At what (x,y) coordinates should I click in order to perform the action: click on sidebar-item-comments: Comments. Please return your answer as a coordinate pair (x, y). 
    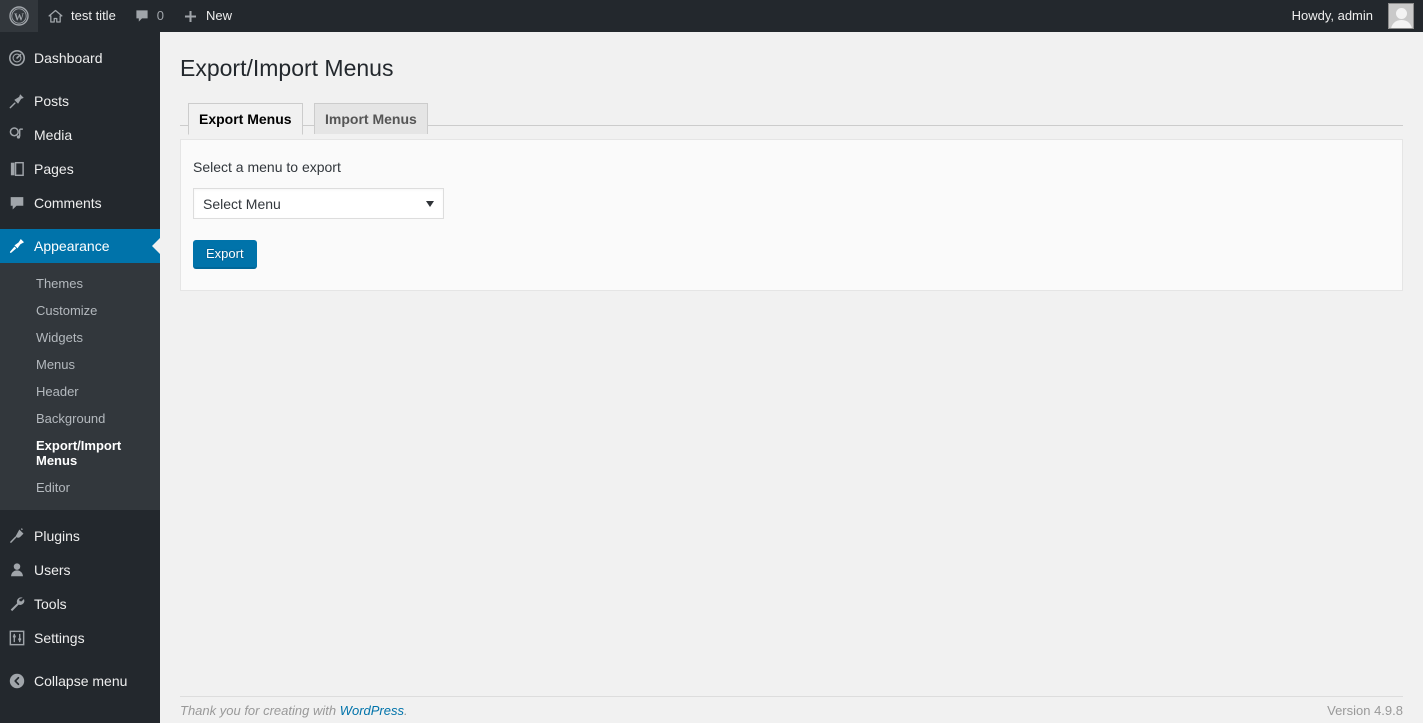
    Looking at the image, I should click on (80, 203).